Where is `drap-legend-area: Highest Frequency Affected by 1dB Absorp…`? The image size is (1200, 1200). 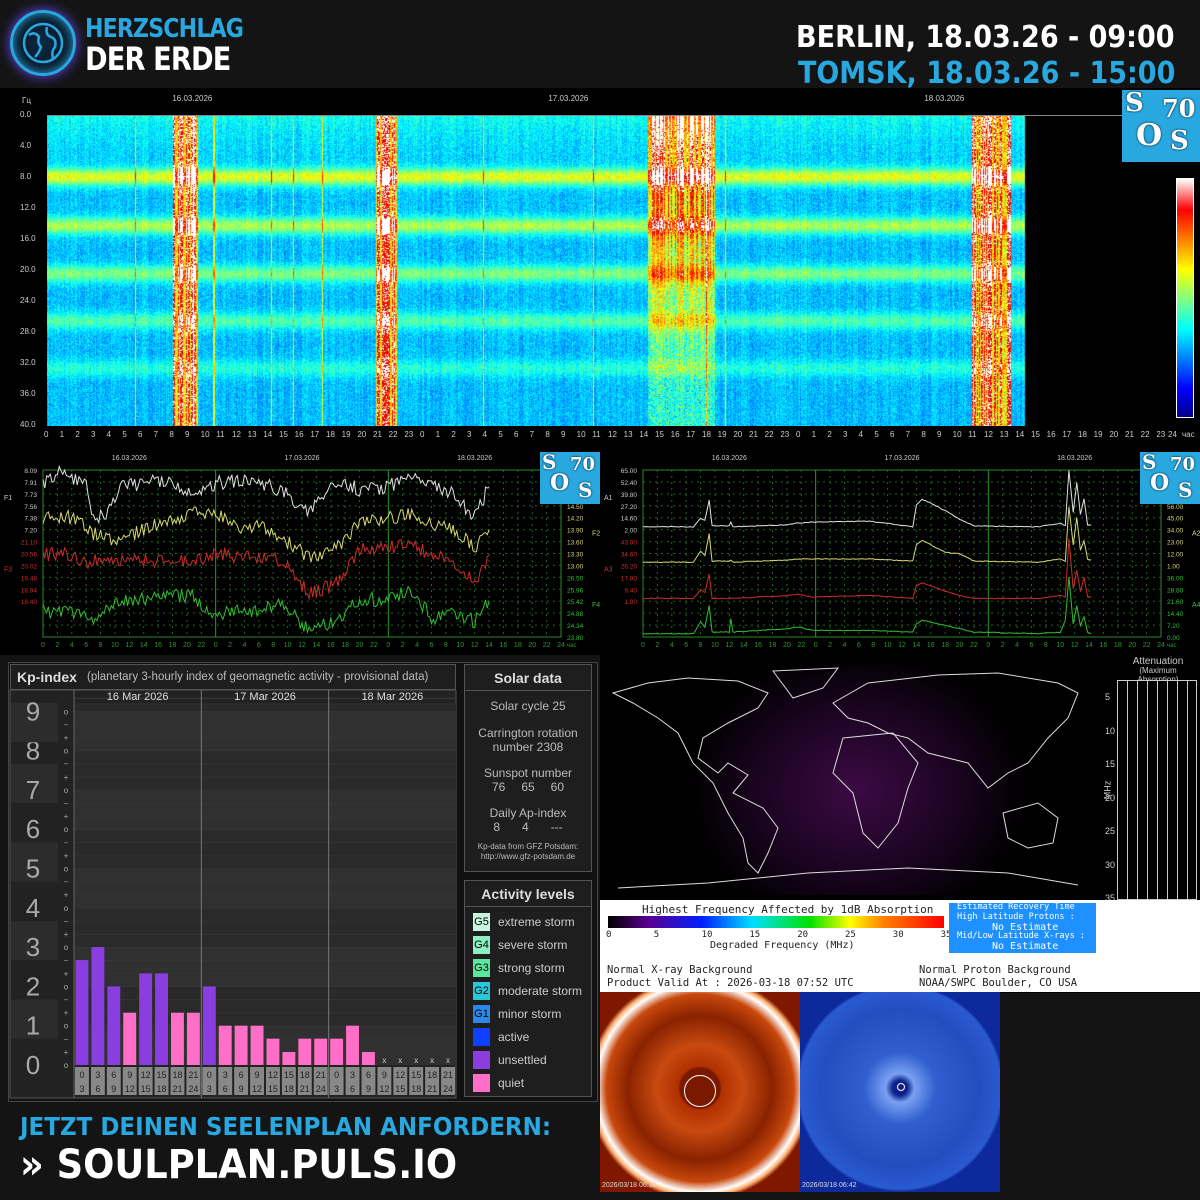
drap-legend-area: Highest Frequency Affected by 1dB Absorp… is located at coordinates (900, 946).